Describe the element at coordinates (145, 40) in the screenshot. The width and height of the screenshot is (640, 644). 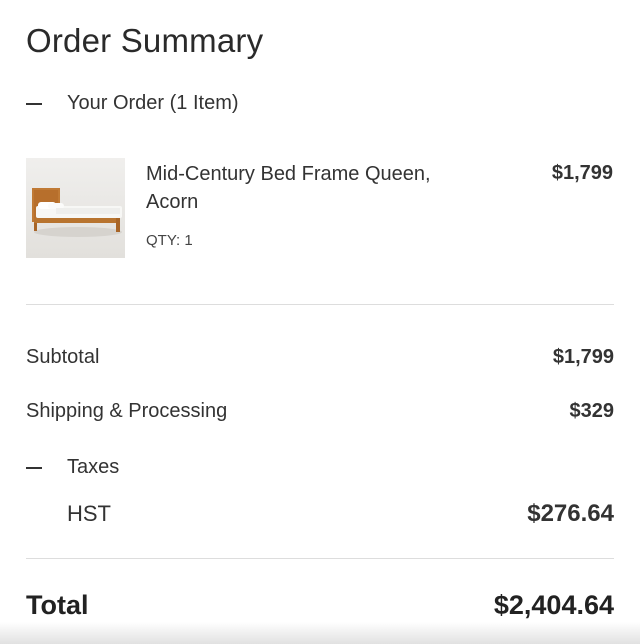
I see `page-title: Order Summary` at that location.